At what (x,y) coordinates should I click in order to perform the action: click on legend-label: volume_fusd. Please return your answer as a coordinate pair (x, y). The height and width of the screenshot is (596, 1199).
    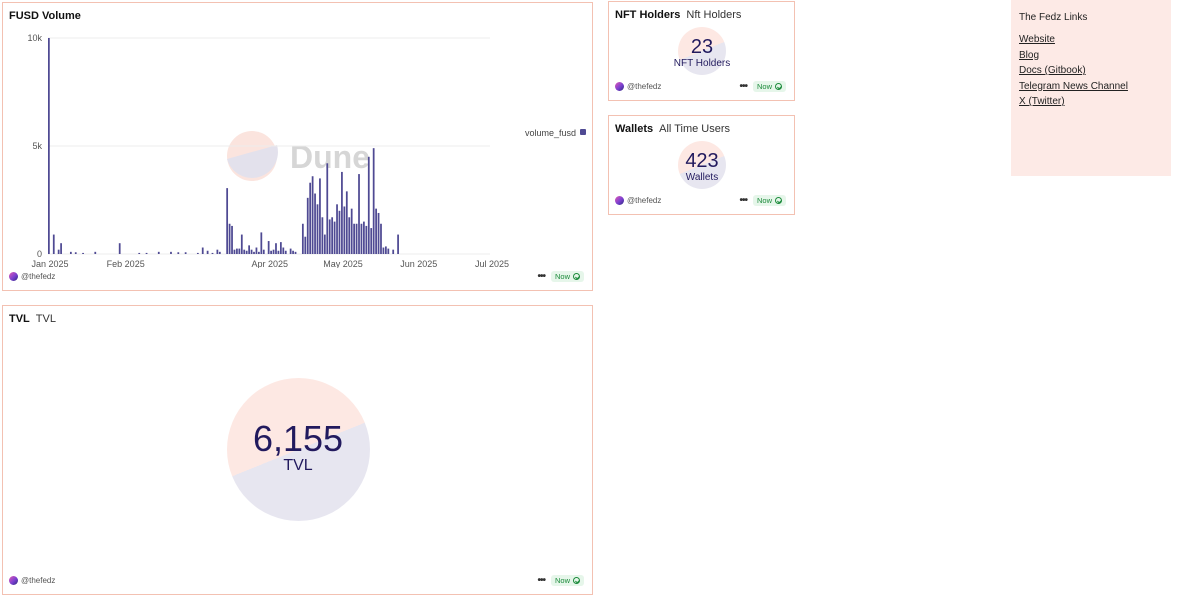
    Looking at the image, I should click on (550, 133).